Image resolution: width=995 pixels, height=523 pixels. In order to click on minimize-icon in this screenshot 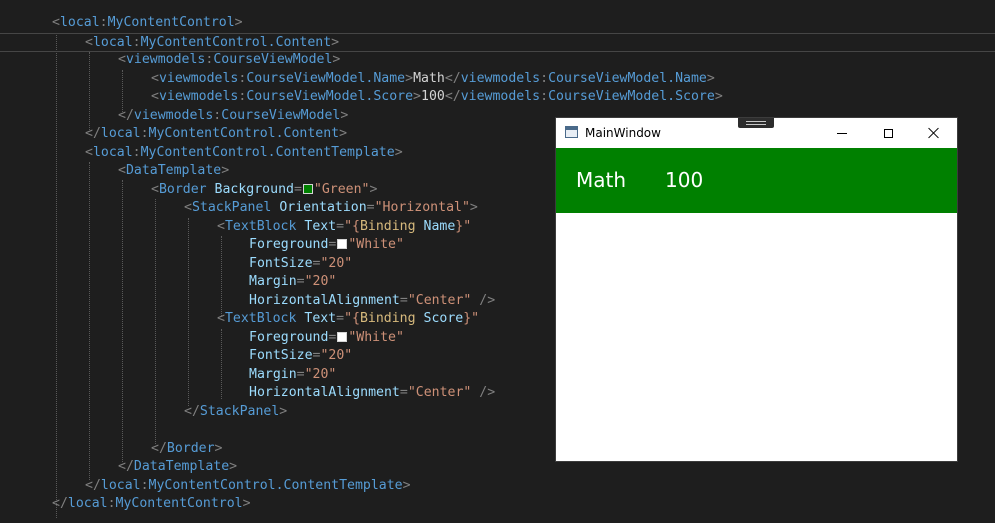, I will do `click(842, 133)`.